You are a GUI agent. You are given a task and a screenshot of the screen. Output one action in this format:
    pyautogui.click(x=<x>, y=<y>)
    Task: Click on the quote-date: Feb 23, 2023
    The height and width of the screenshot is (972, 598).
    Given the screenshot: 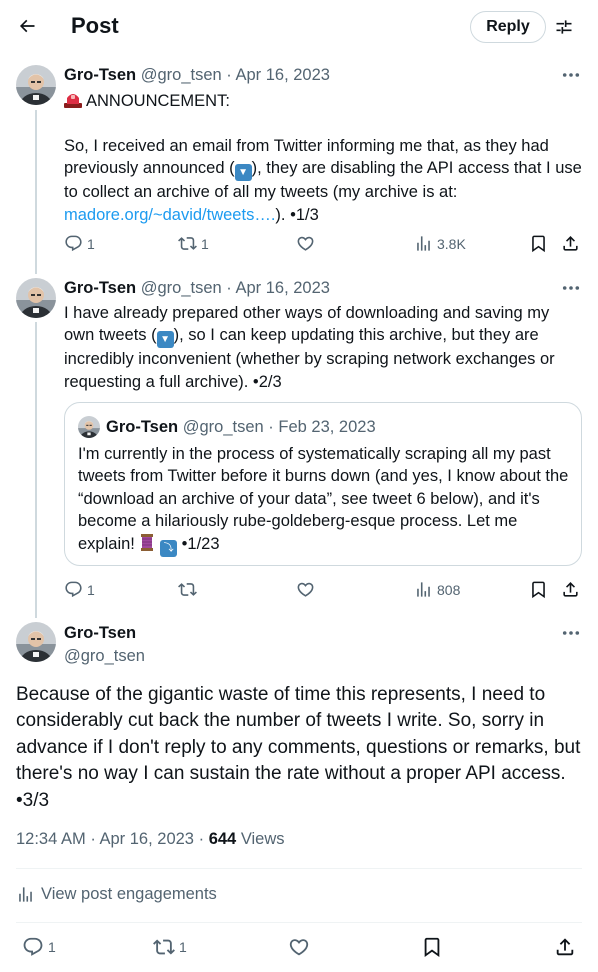 What is the action you would take?
    pyautogui.click(x=327, y=427)
    